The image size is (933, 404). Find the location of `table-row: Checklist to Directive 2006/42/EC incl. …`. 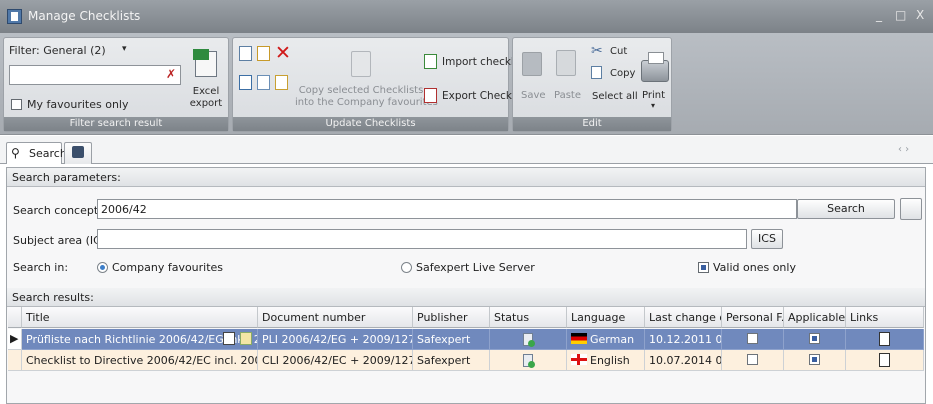

table-row: Checklist to Directive 2006/42/EC incl. … is located at coordinates (466, 360).